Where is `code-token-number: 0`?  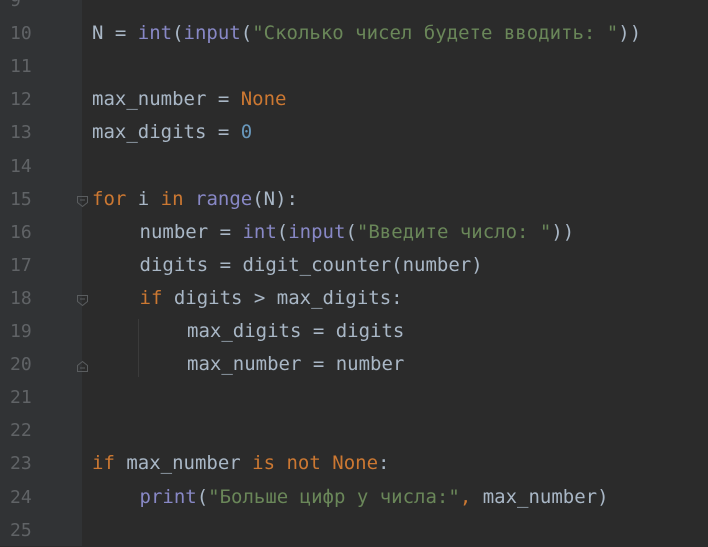
code-token-number: 0 is located at coordinates (246, 132).